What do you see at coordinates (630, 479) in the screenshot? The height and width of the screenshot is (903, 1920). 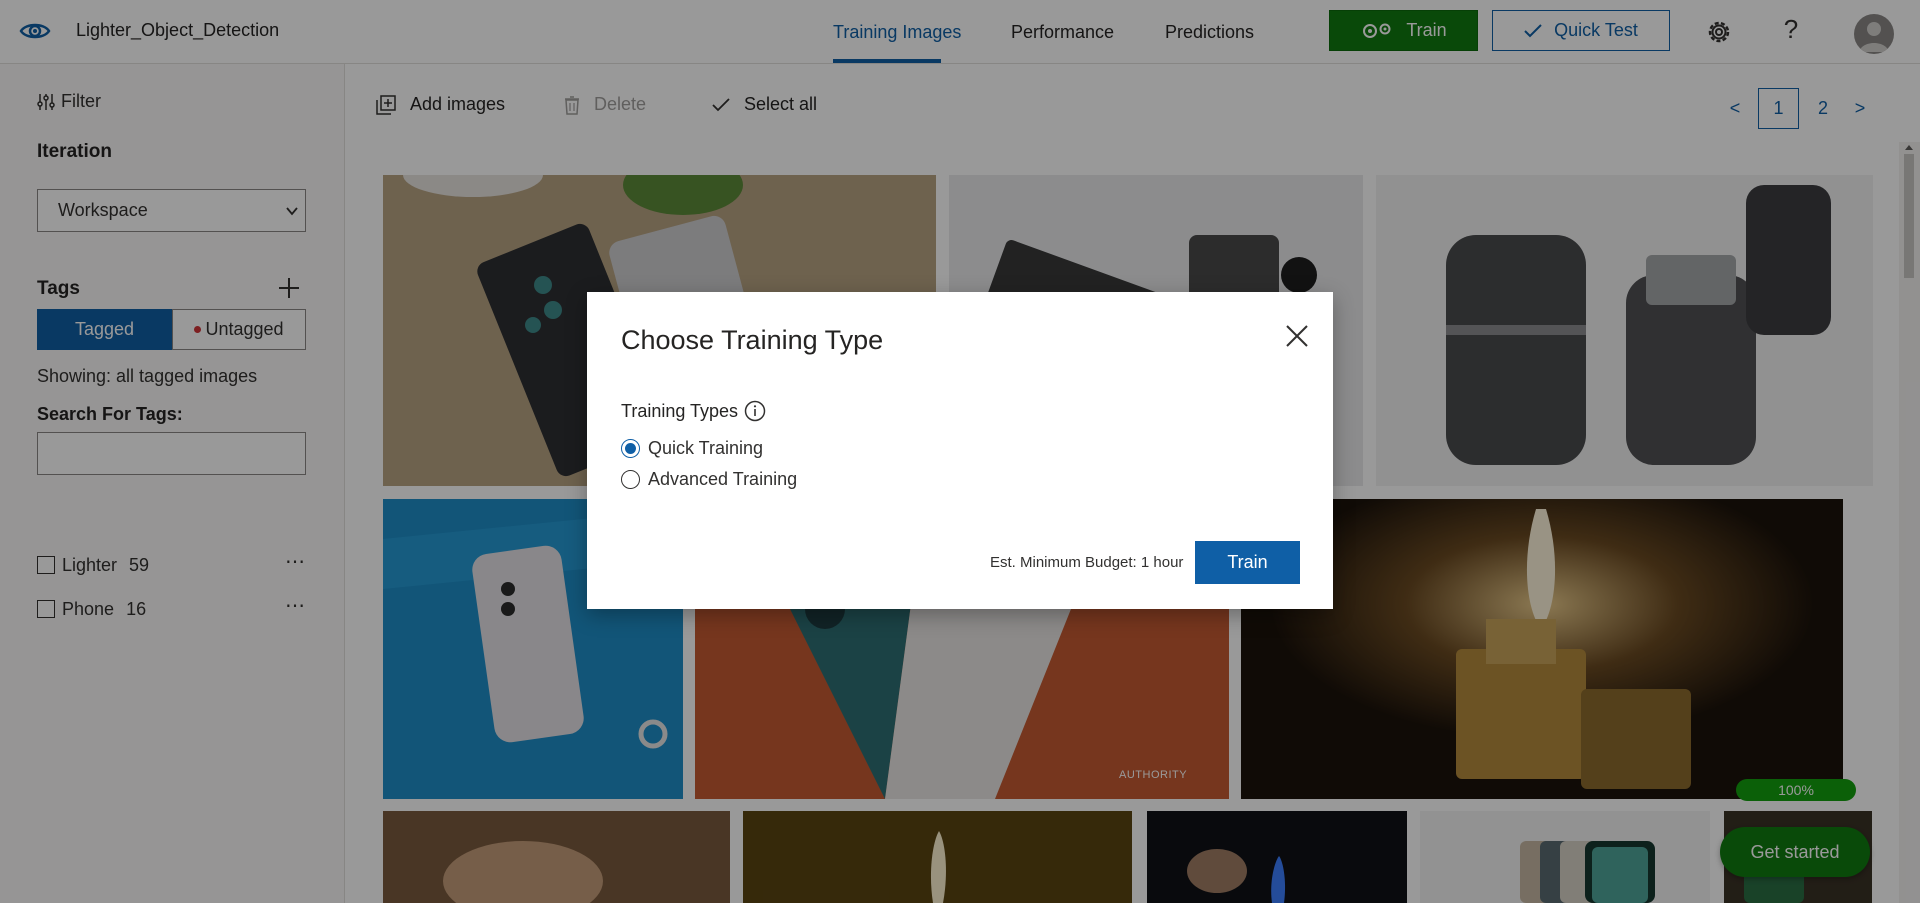 I see `advanced-training-radio` at bounding box center [630, 479].